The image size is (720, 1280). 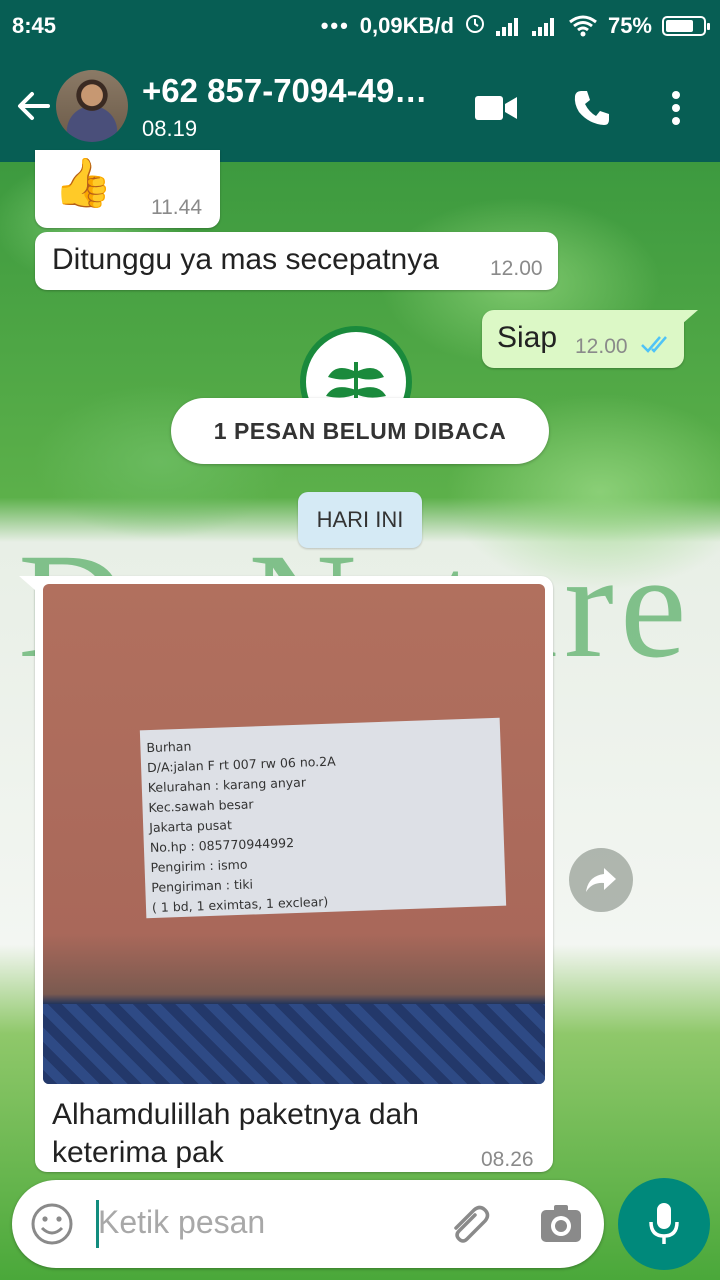 What do you see at coordinates (592, 108) in the screenshot?
I see `phone-call-icon` at bounding box center [592, 108].